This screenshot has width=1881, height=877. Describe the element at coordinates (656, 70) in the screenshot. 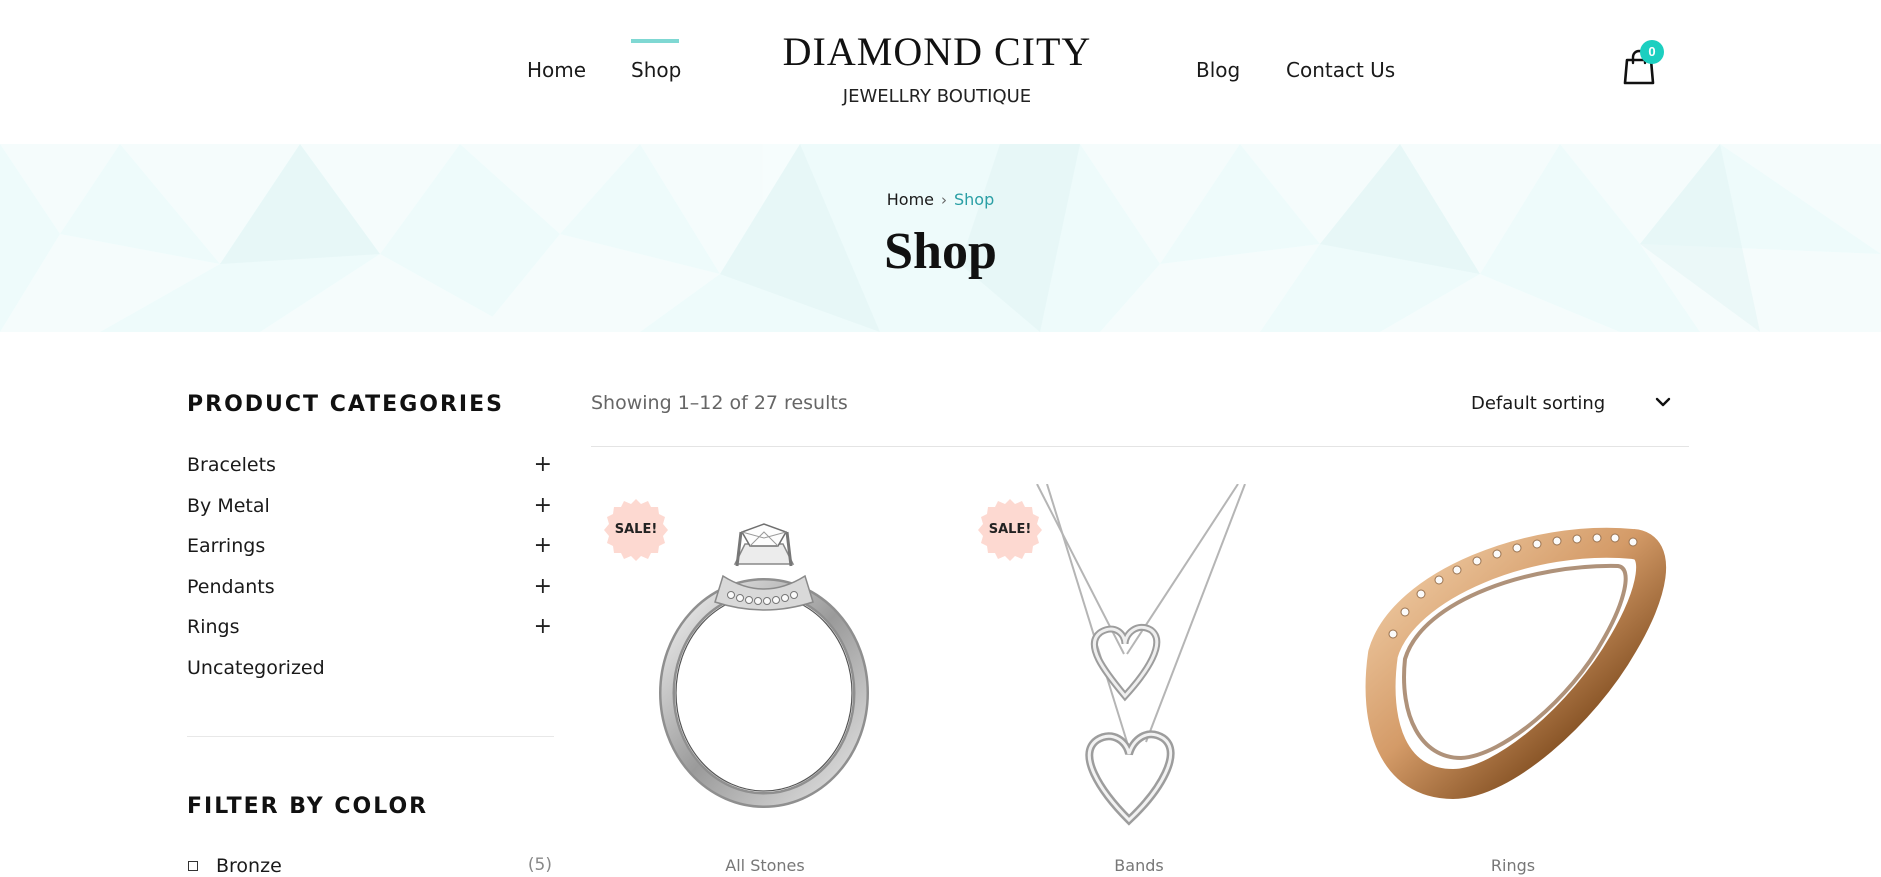

I see `nav-shop: Shop` at that location.